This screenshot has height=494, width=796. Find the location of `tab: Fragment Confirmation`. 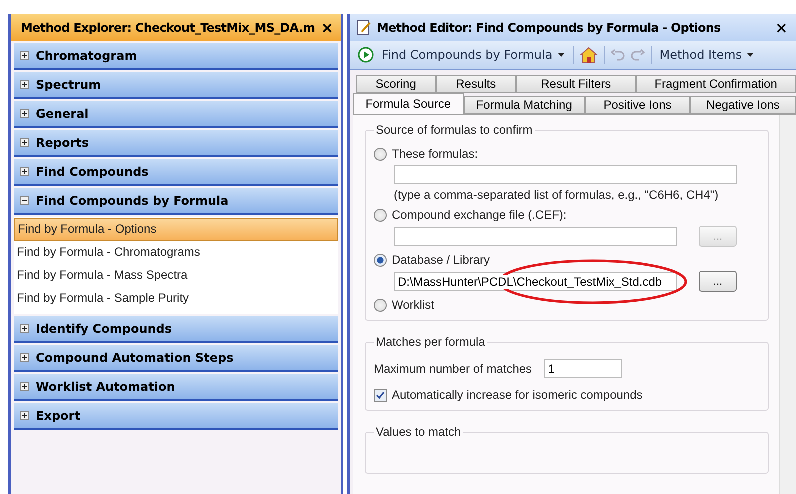

tab: Fragment Confirmation is located at coordinates (716, 84).